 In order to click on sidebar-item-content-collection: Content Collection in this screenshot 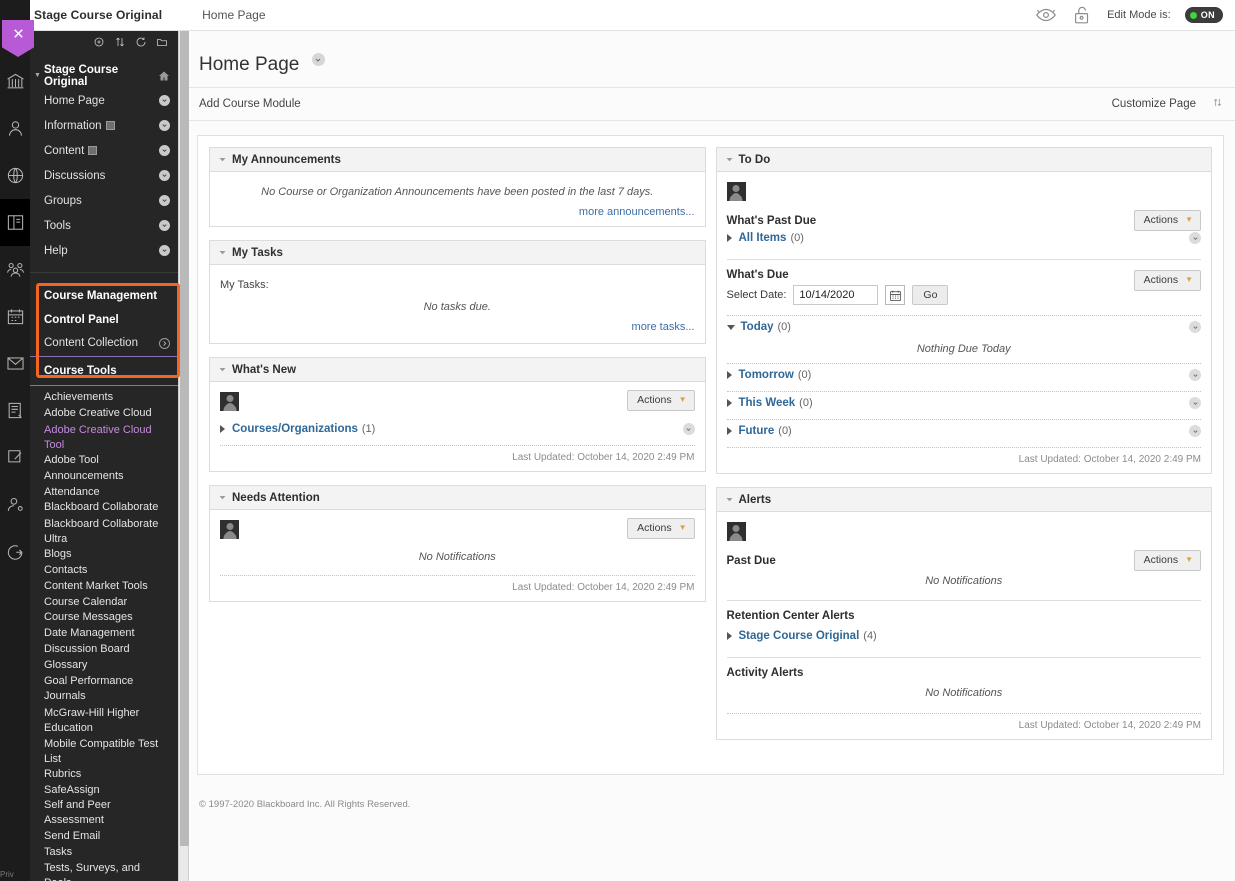, I will do `click(104, 343)`.